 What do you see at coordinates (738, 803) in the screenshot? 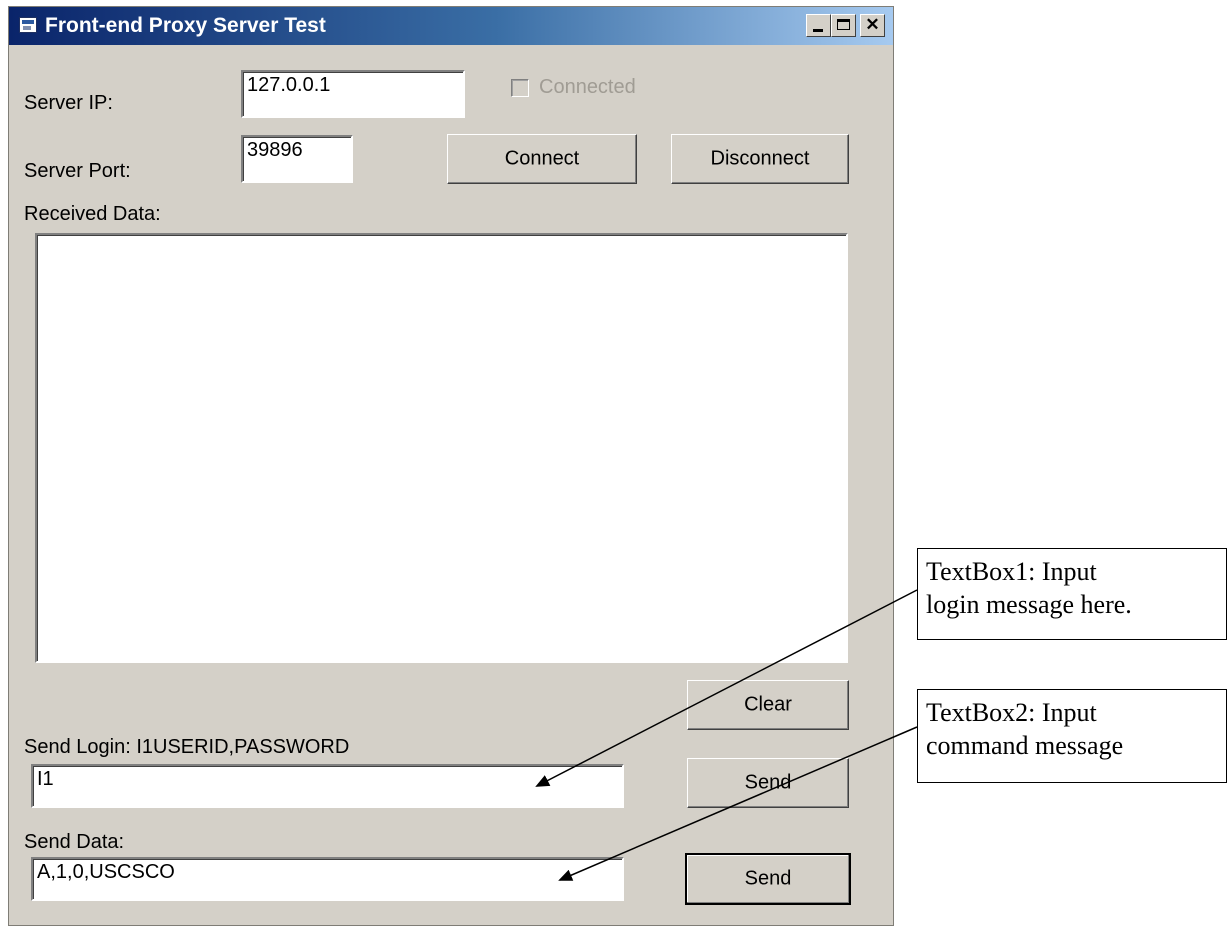
I see `arrow-to-data-input` at bounding box center [738, 803].